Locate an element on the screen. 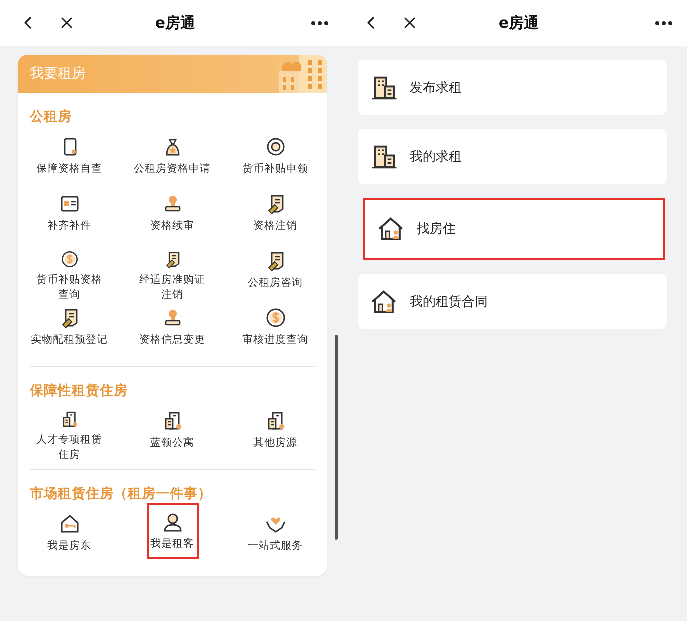  service-item: 蓝领公寓 is located at coordinates (172, 436).